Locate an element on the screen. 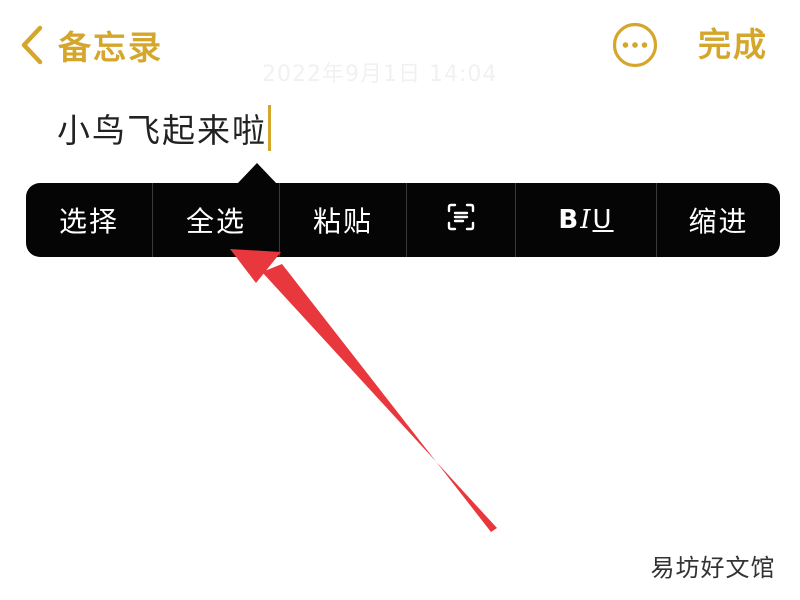 The width and height of the screenshot is (800, 600). watermark: 易坊好文馆 is located at coordinates (713, 568).